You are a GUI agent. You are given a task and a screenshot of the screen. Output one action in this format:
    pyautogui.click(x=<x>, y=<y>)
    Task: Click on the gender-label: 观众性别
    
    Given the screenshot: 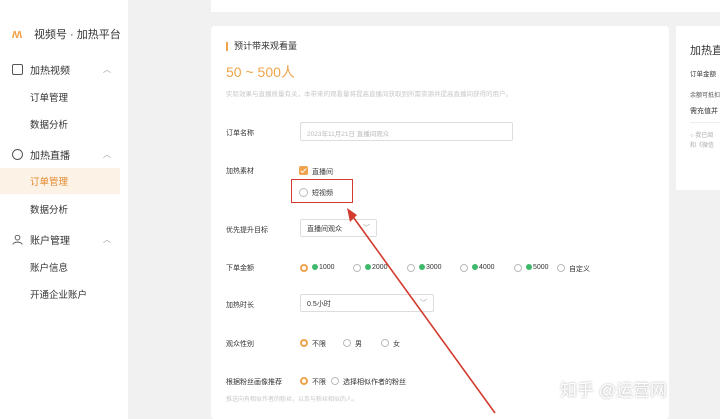 What is the action you would take?
    pyautogui.click(x=240, y=344)
    